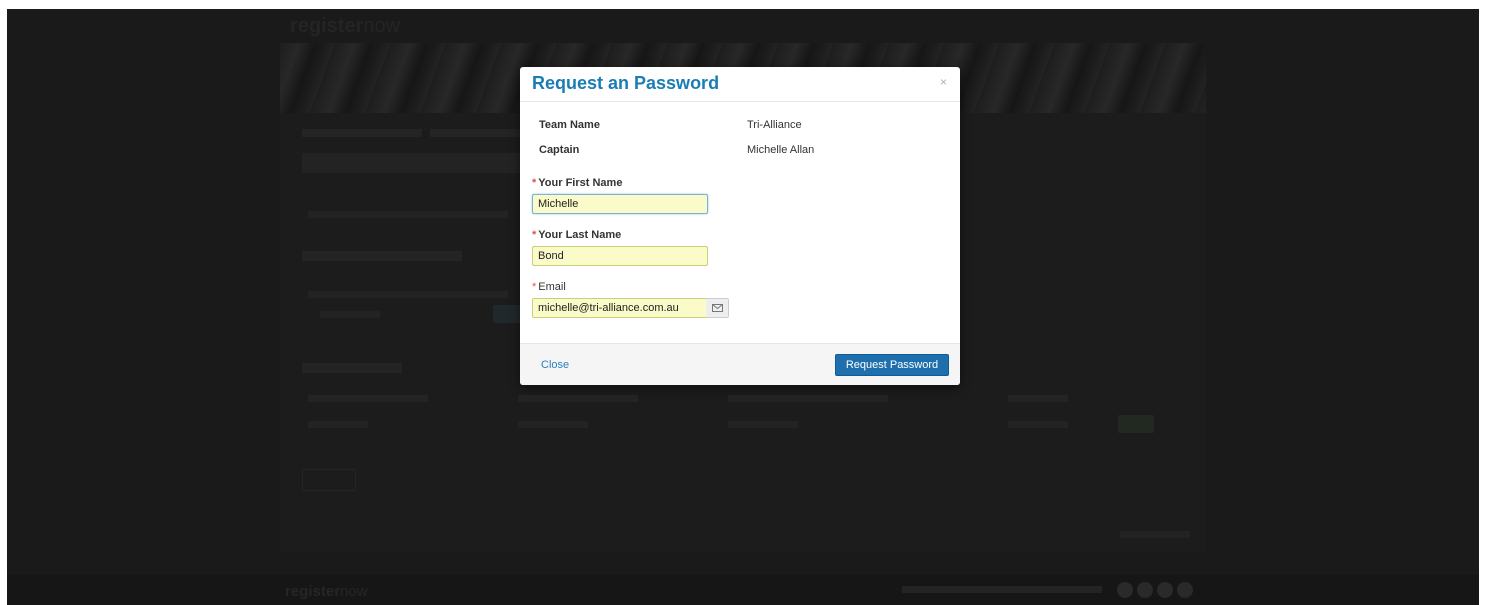 The width and height of the screenshot is (1485, 605). What do you see at coordinates (1002, 589) in the screenshot?
I see `footer-links-placeholder` at bounding box center [1002, 589].